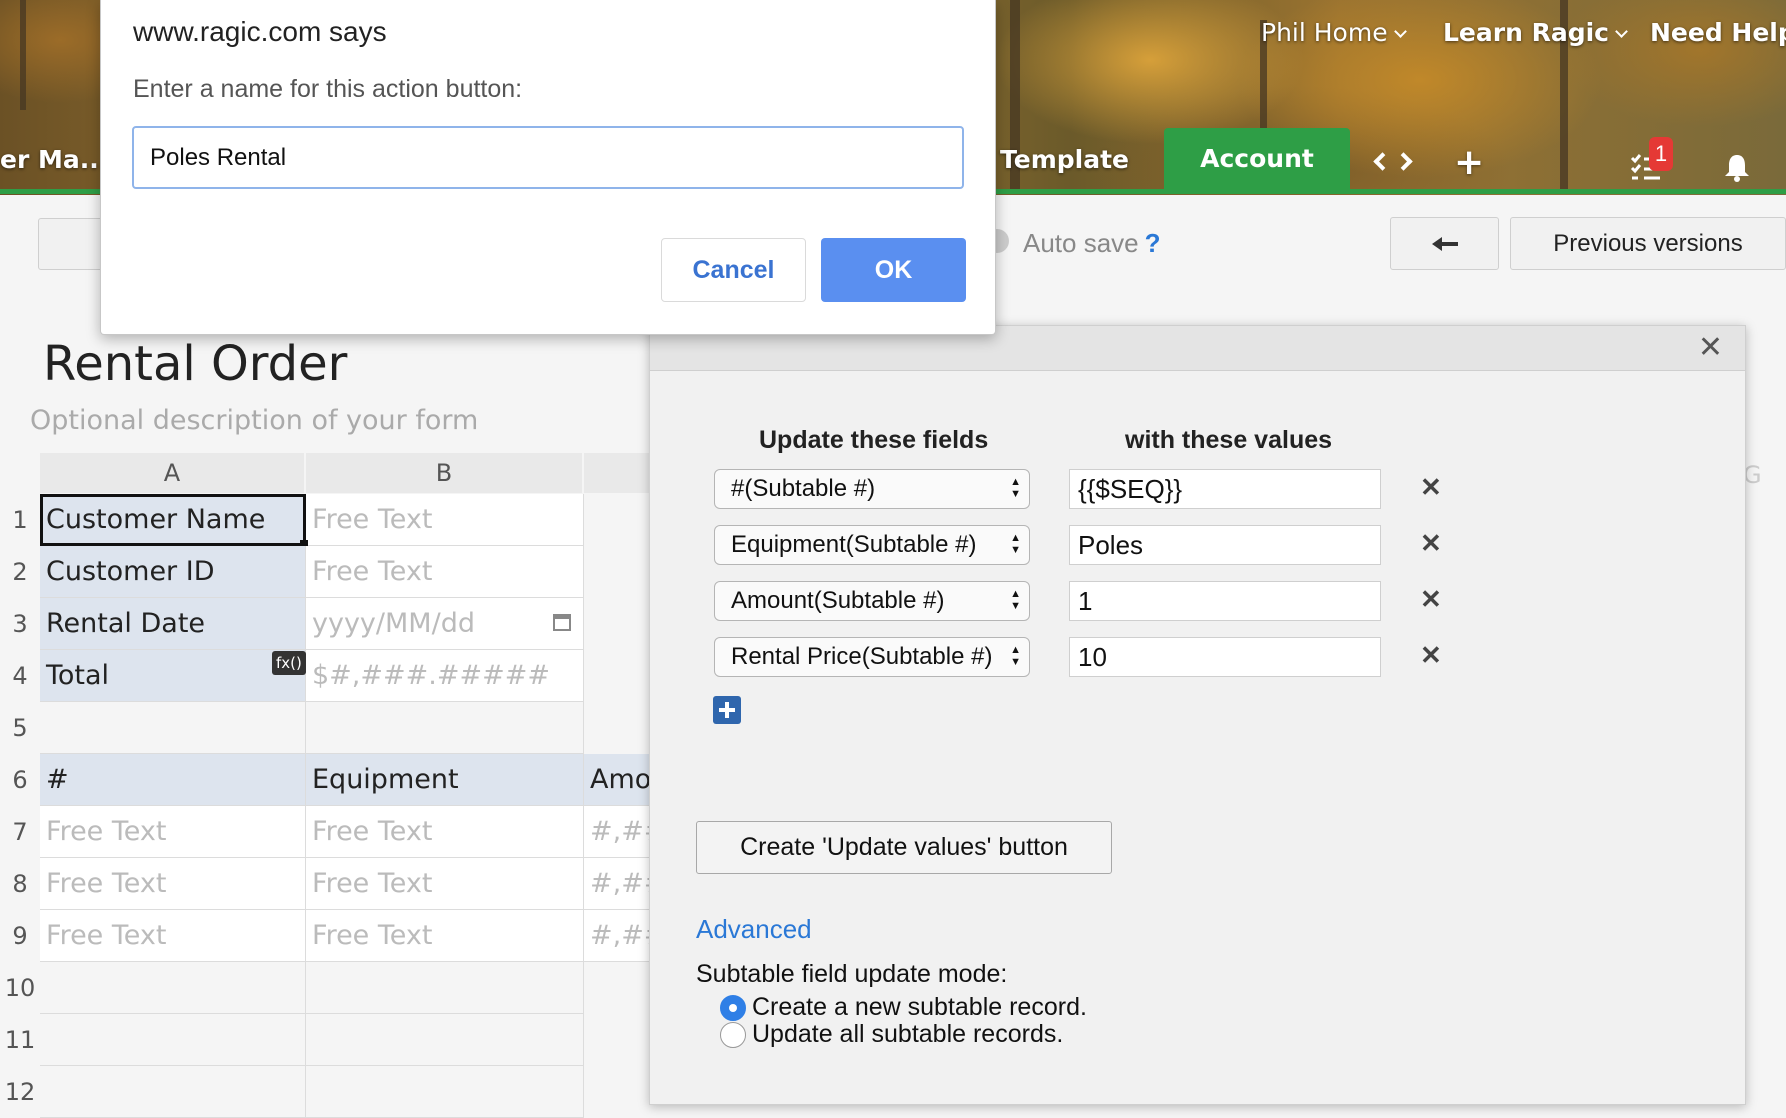 Image resolution: width=1786 pixels, height=1118 pixels. I want to click on nav-need-help: Need Help?, so click(1718, 32).